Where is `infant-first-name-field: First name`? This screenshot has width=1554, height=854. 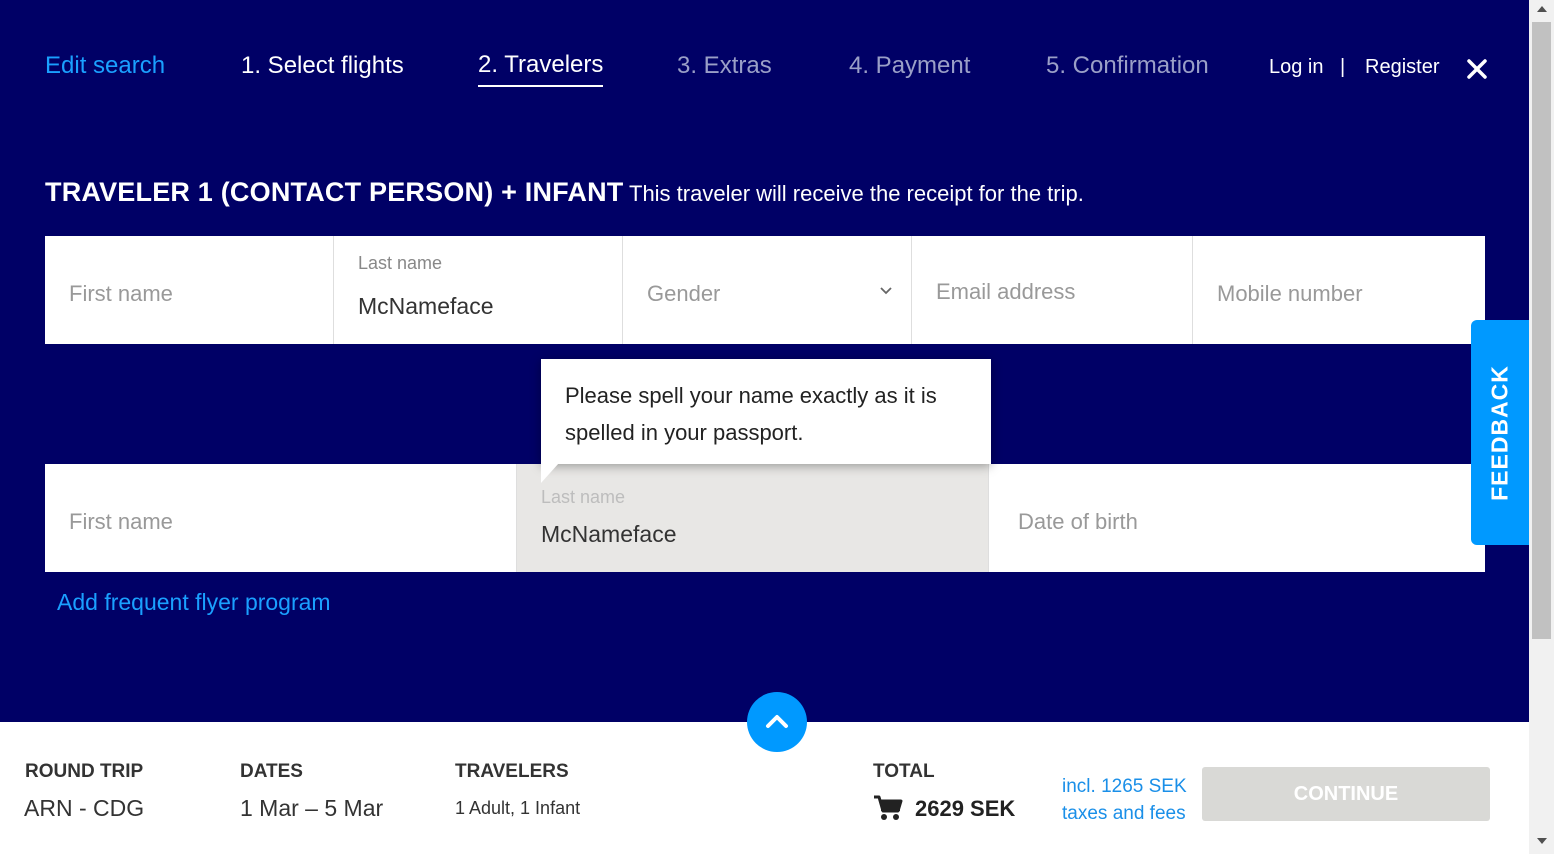
infant-first-name-field: First name is located at coordinates (281, 518).